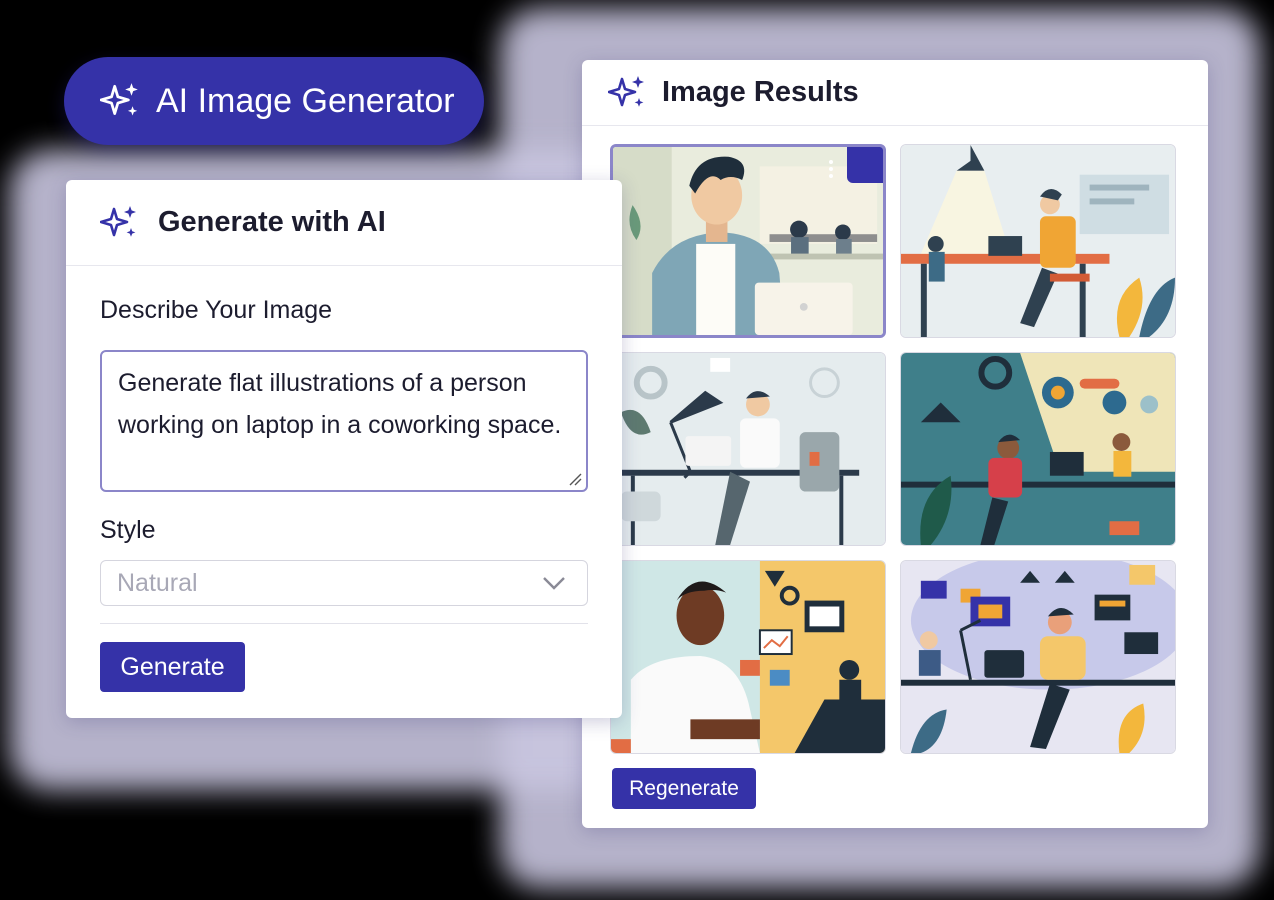  I want to click on generator-header: Generate with AI, so click(344, 223).